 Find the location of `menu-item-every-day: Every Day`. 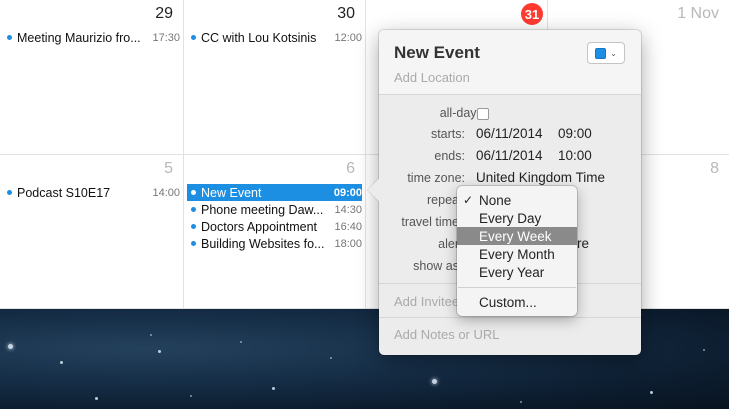

menu-item-every-day: Every Day is located at coordinates (517, 218).